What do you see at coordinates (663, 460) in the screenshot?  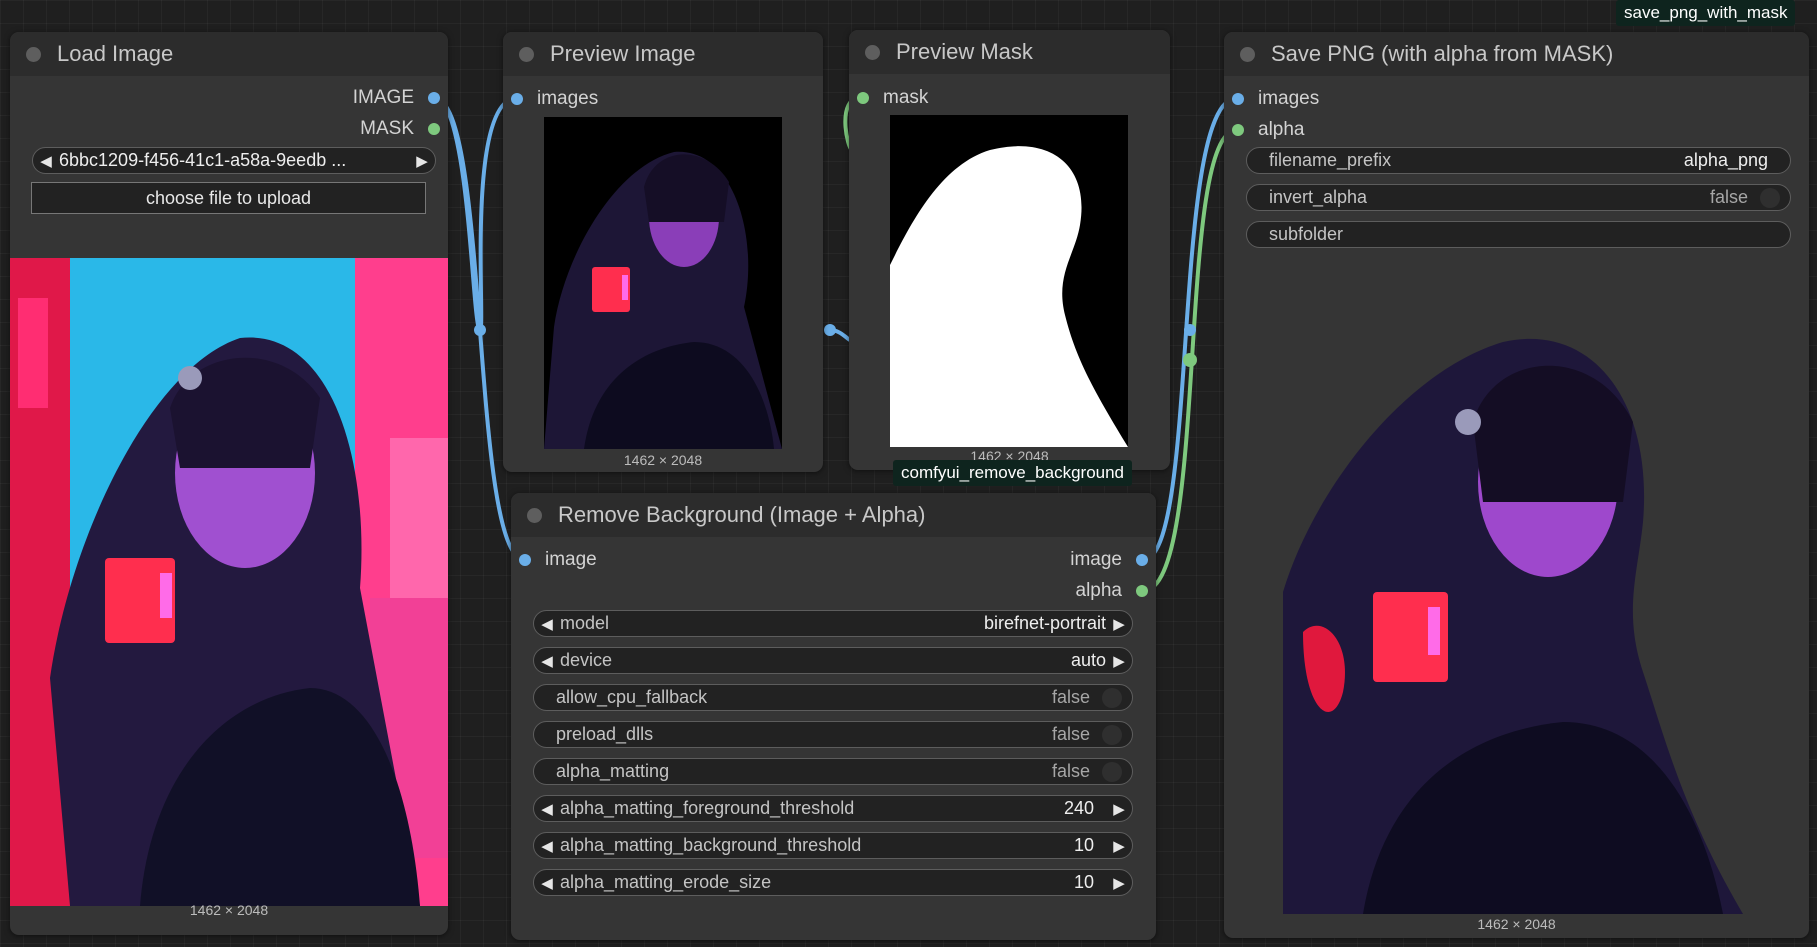 I see `preview-dimensions: 1462 × 2048` at bounding box center [663, 460].